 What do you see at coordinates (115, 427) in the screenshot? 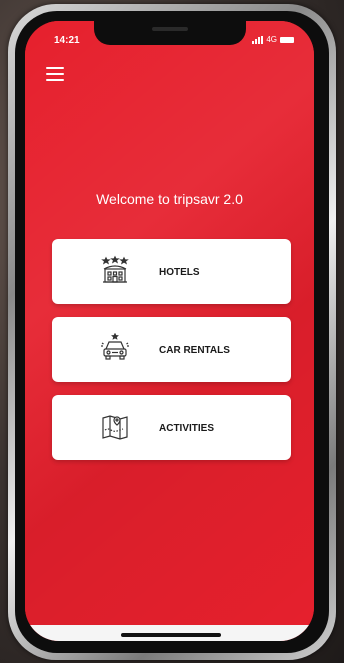
I see `map-icon` at bounding box center [115, 427].